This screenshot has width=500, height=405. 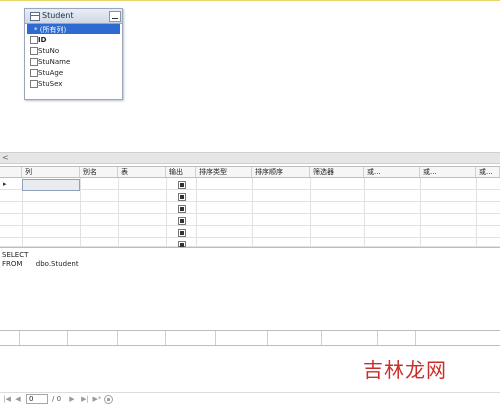 I want to click on column-label: StuSex, so click(x=50, y=84).